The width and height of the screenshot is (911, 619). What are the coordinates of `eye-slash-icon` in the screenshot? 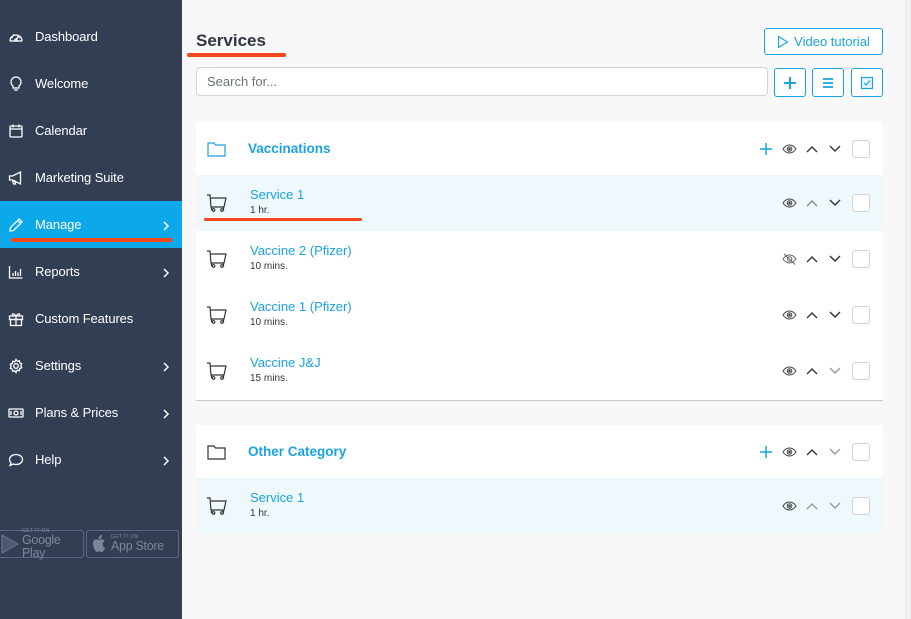 It's located at (789, 259).